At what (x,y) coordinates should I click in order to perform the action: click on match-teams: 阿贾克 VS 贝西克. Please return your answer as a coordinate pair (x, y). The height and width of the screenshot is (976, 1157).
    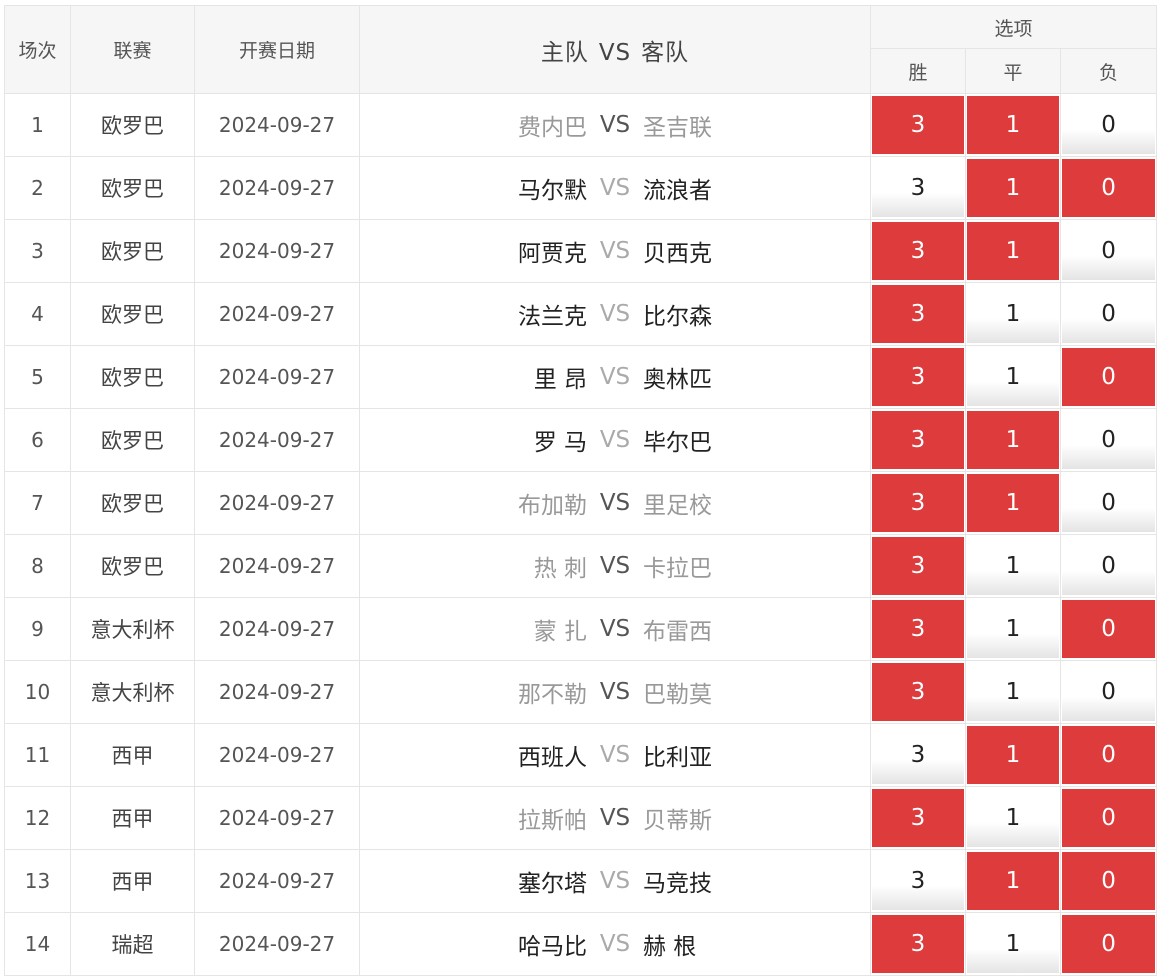
    Looking at the image, I should click on (615, 251).